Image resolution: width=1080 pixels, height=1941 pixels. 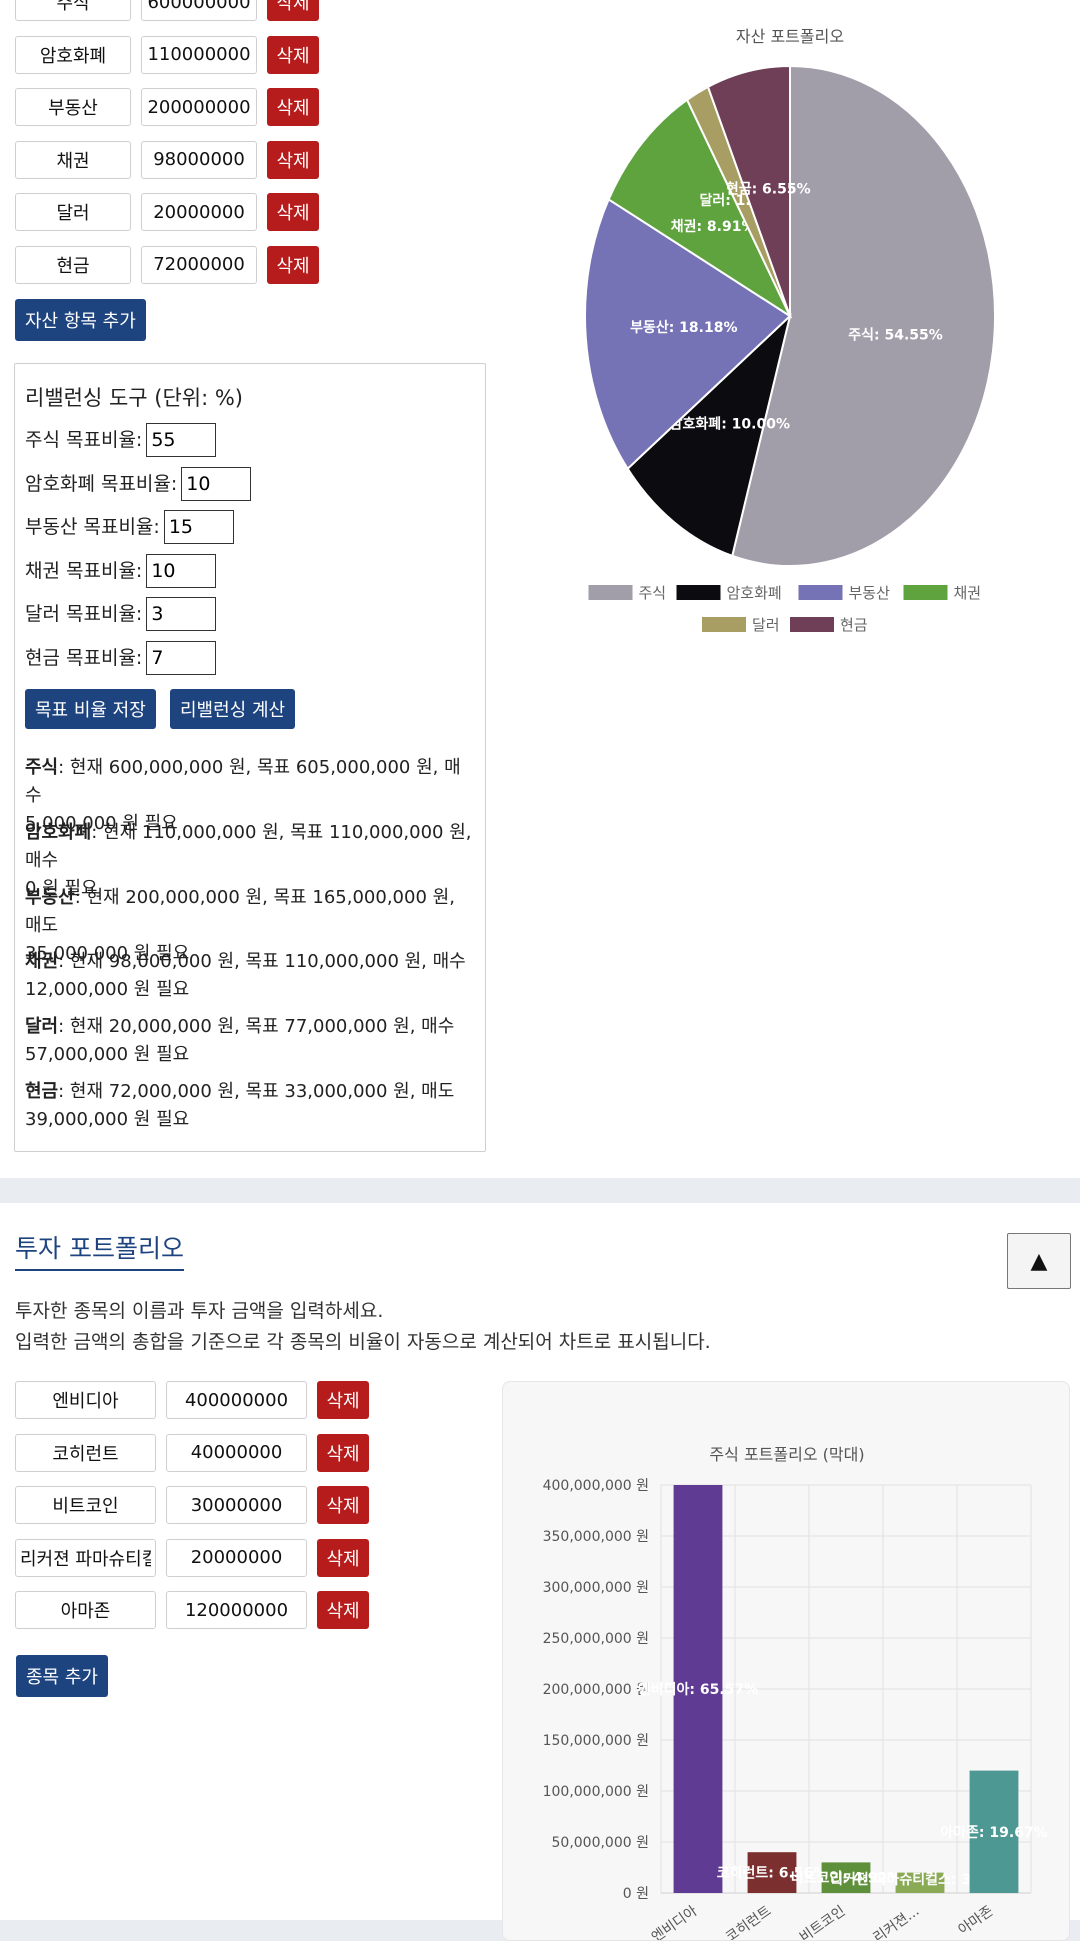 I want to click on bar-y-tick: 300,000,000 원, so click(x=596, y=1588).